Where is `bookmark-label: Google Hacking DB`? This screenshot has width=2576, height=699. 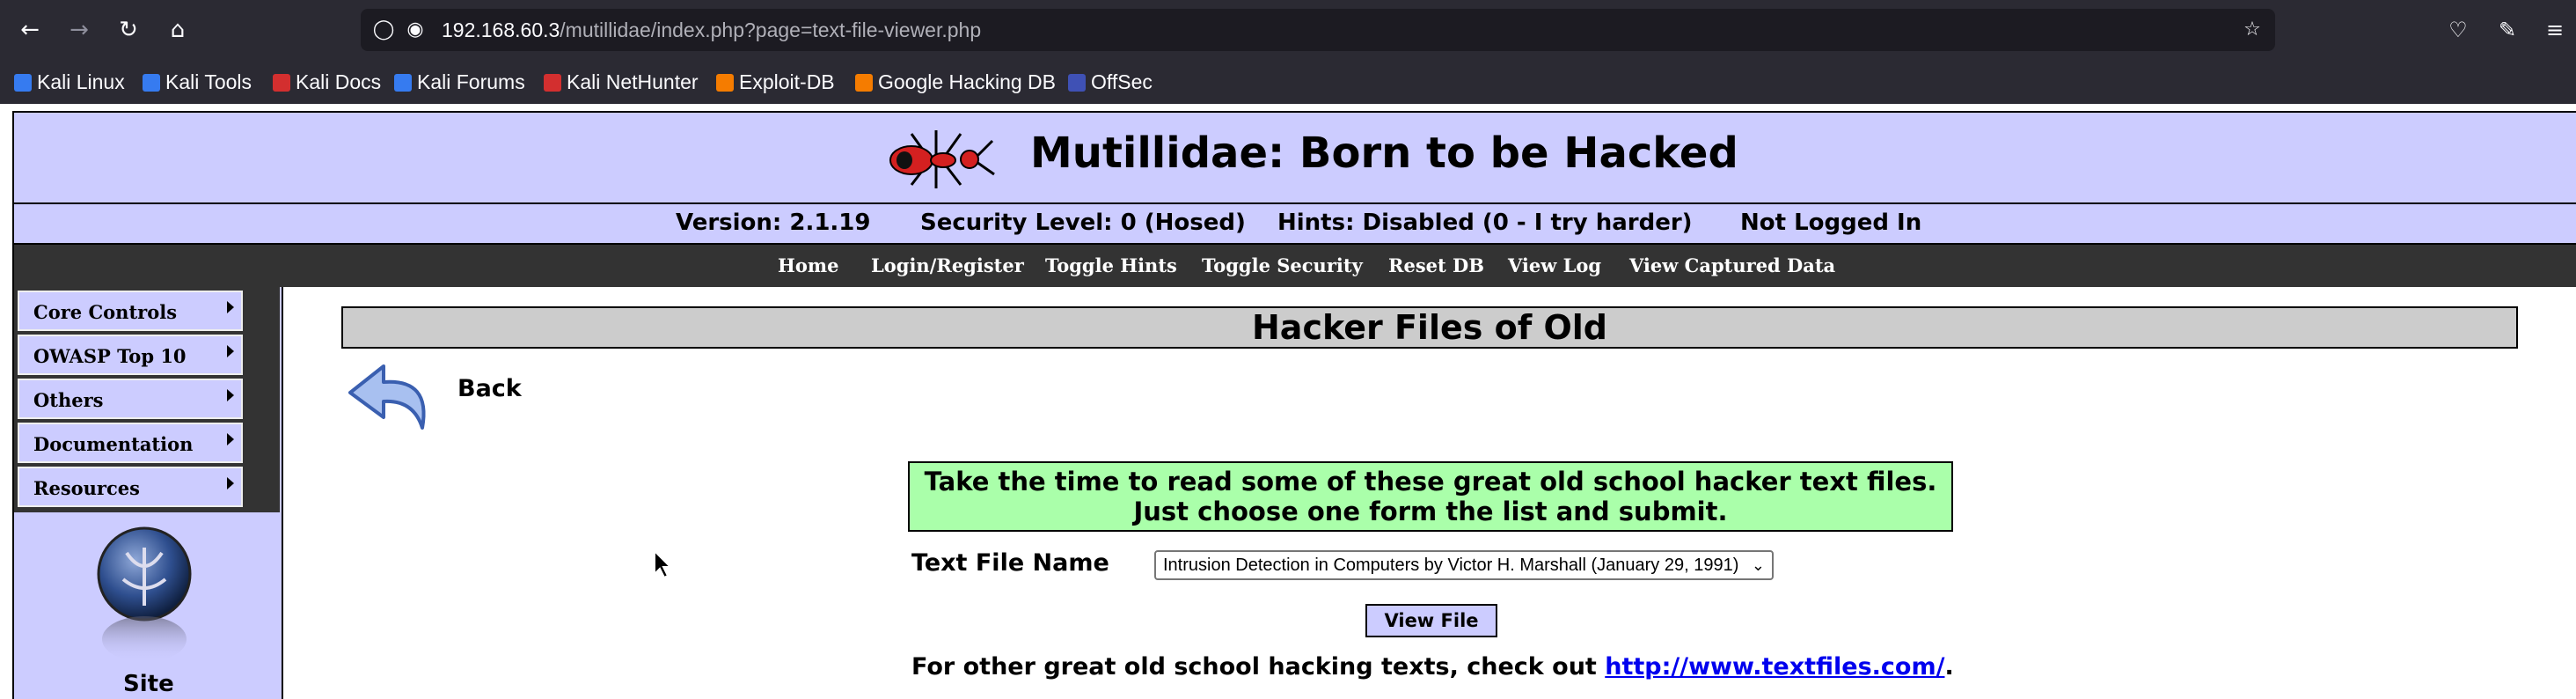
bookmark-label: Google Hacking DB is located at coordinates (967, 81).